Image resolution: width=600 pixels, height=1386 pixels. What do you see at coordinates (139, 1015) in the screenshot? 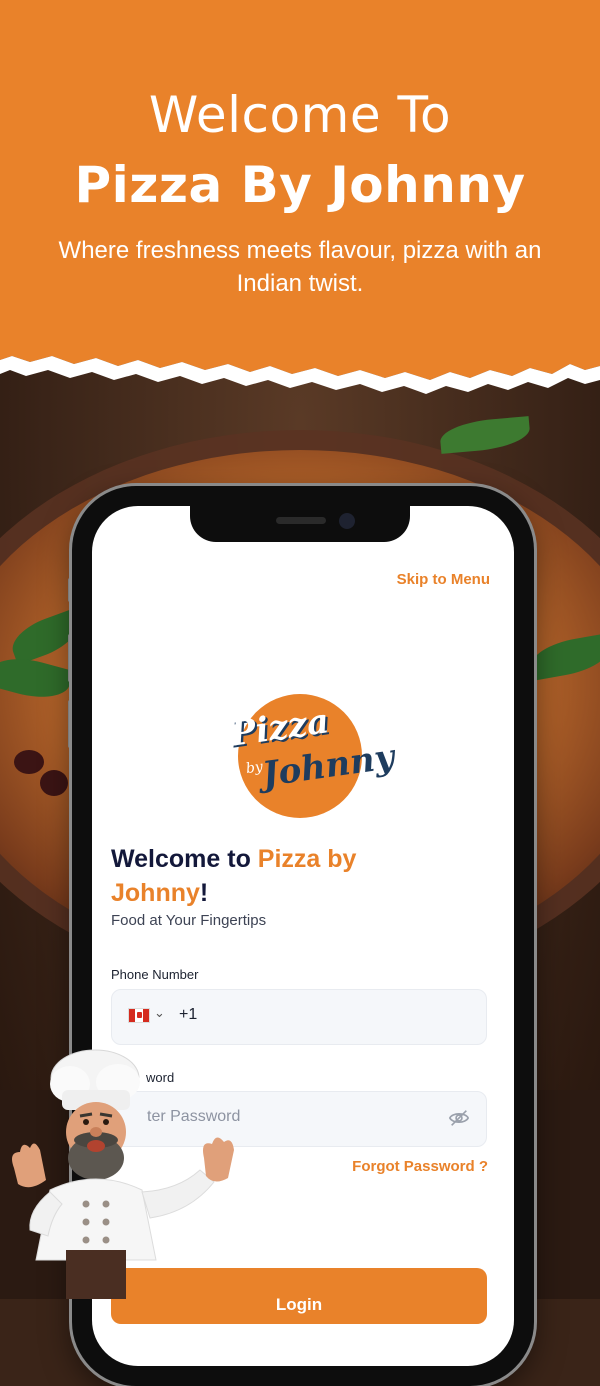
I see `canada-flag-icon` at bounding box center [139, 1015].